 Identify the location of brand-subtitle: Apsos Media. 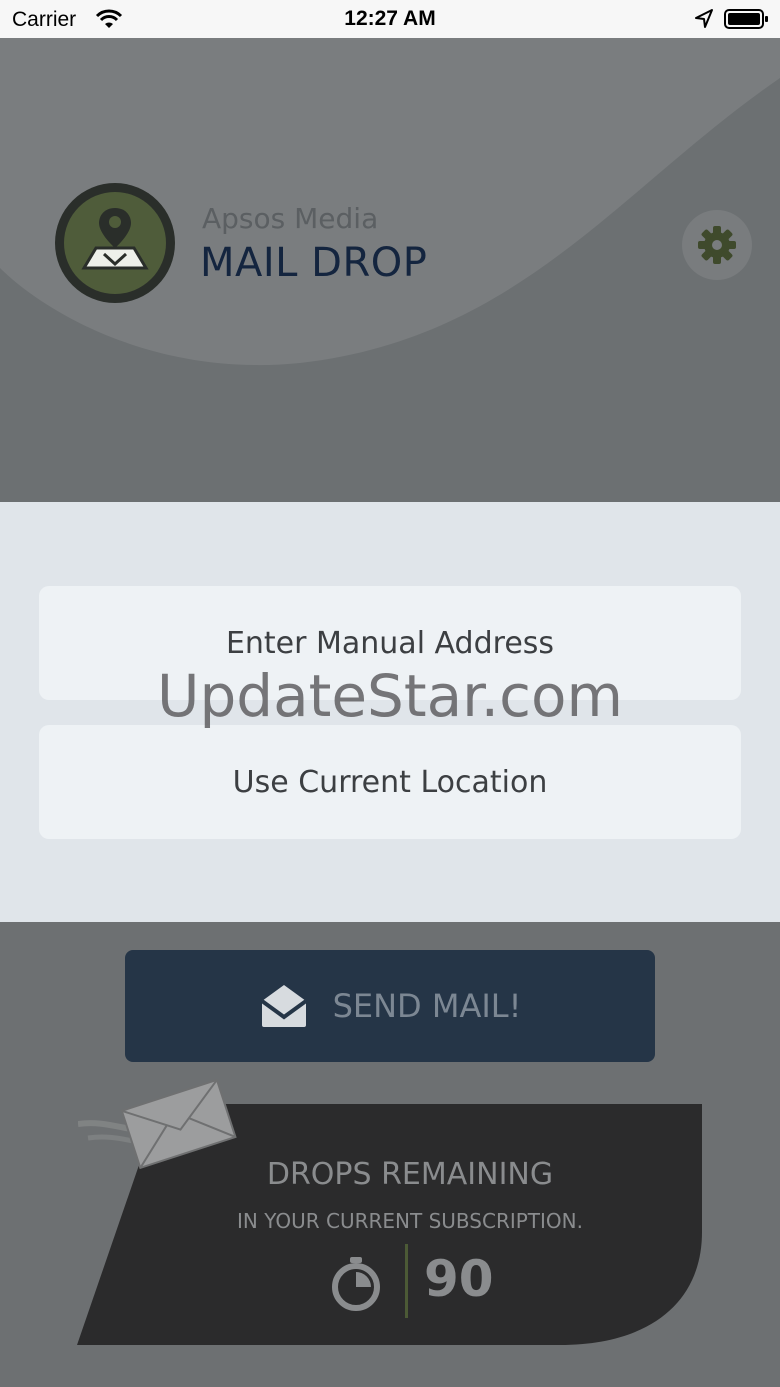
(290, 218).